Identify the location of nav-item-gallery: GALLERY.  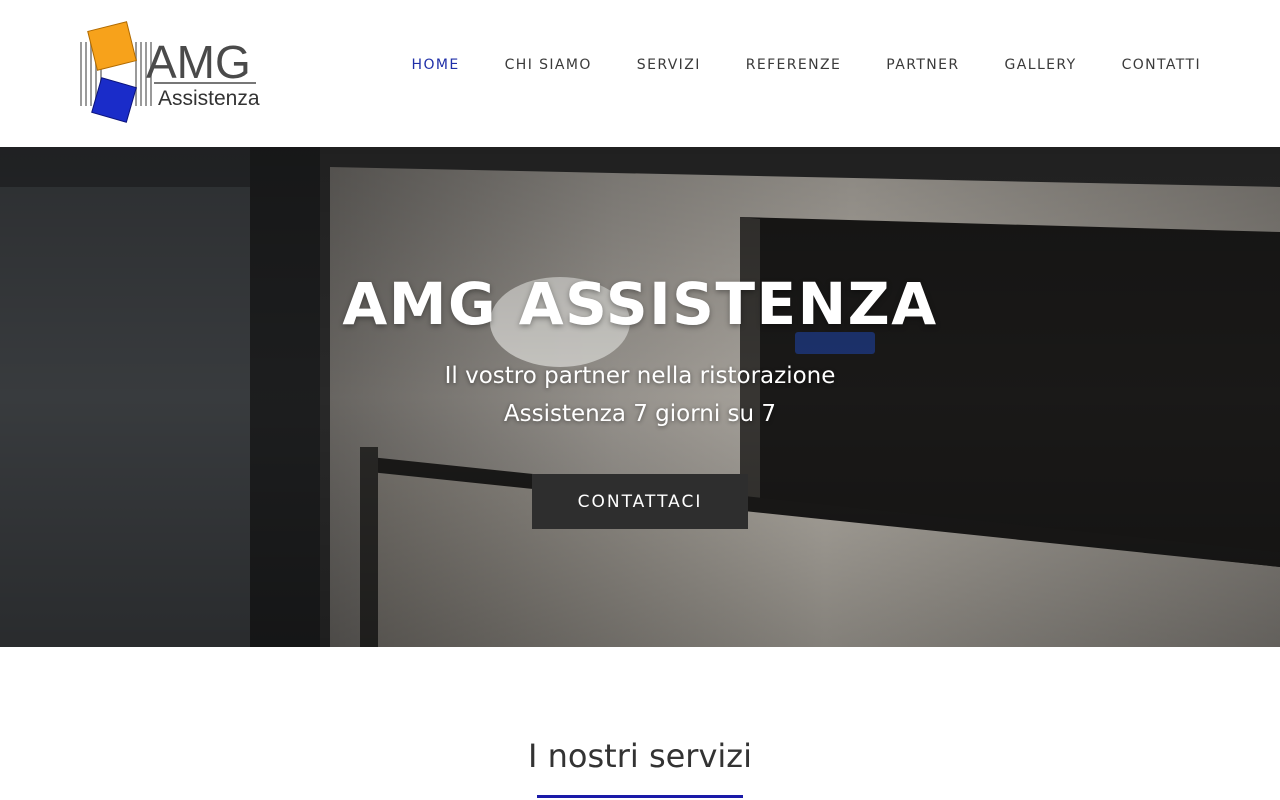
(1041, 65).